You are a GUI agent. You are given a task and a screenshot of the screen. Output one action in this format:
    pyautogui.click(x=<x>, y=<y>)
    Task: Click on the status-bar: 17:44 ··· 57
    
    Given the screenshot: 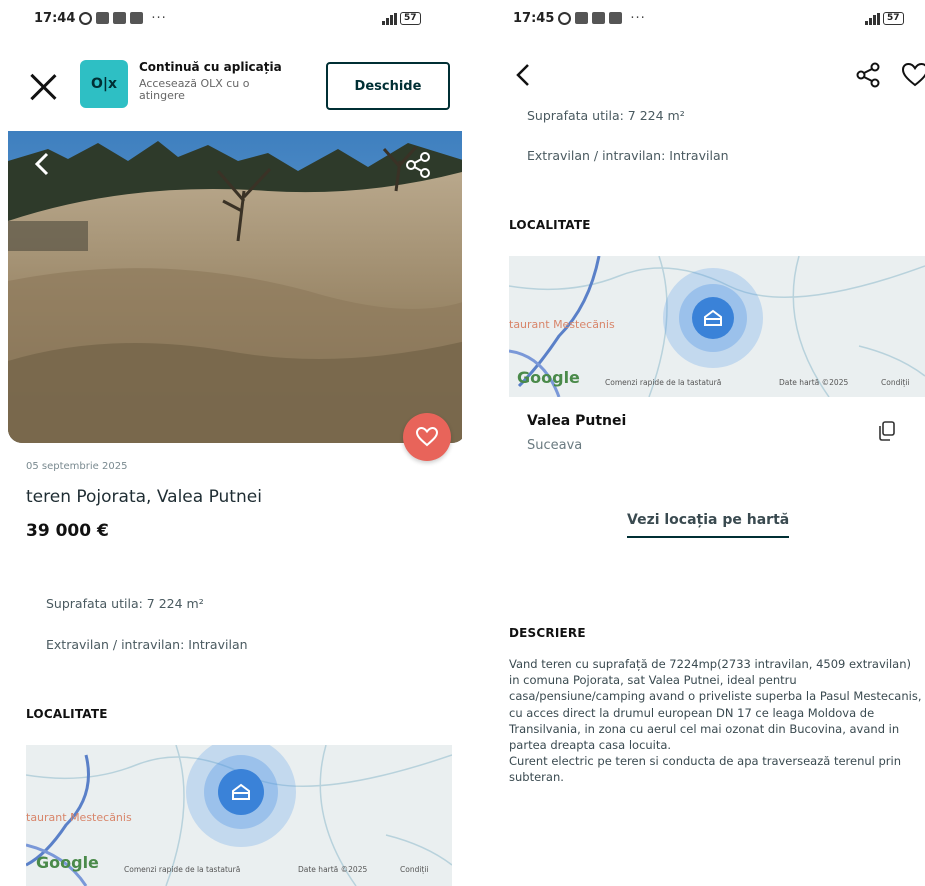 What is the action you would take?
    pyautogui.click(x=231, y=18)
    